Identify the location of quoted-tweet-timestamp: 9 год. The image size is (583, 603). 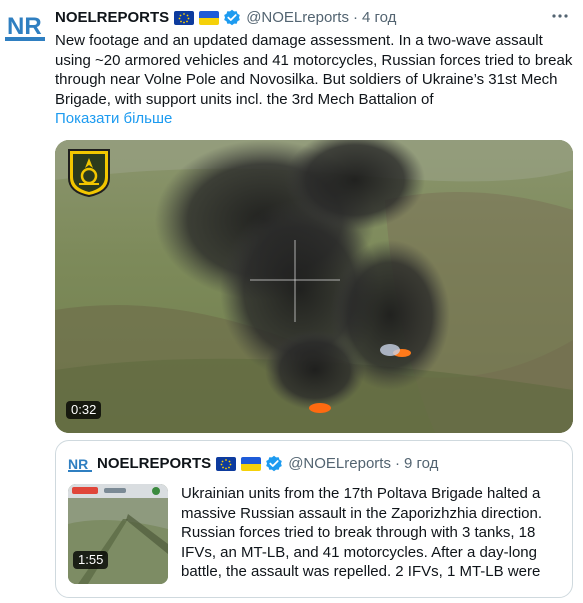
(421, 464).